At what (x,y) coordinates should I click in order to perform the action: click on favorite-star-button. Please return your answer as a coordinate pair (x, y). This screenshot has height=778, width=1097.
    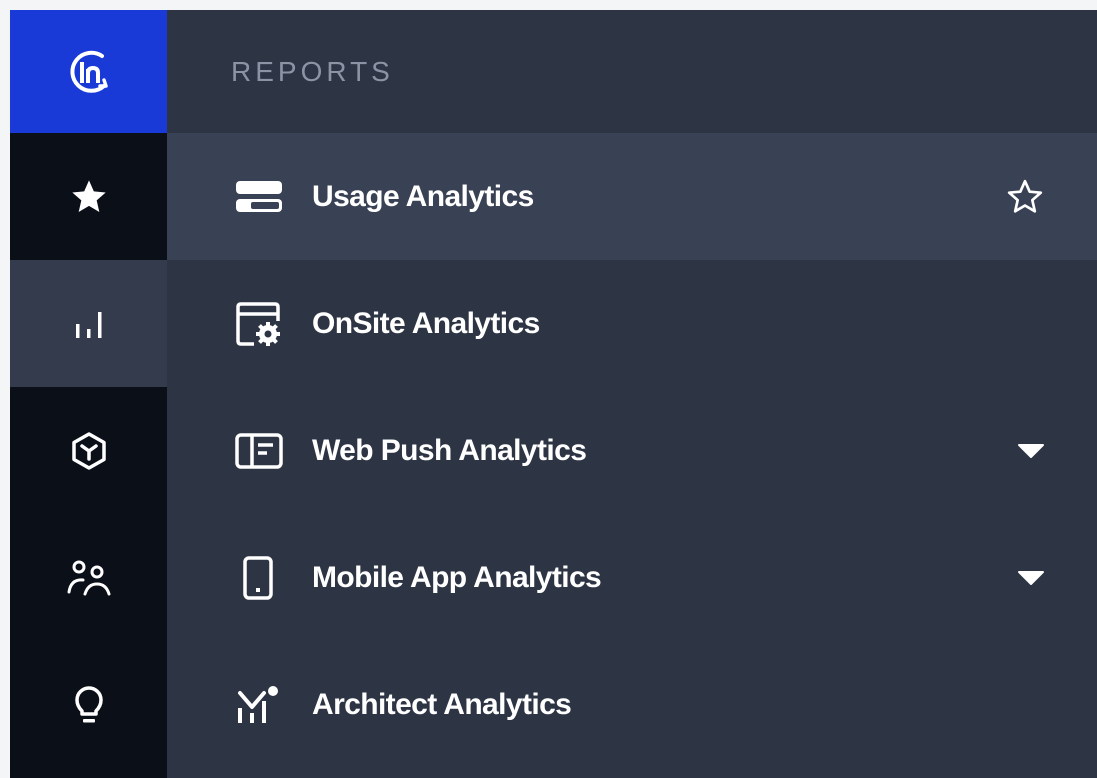
    Looking at the image, I should click on (1025, 197).